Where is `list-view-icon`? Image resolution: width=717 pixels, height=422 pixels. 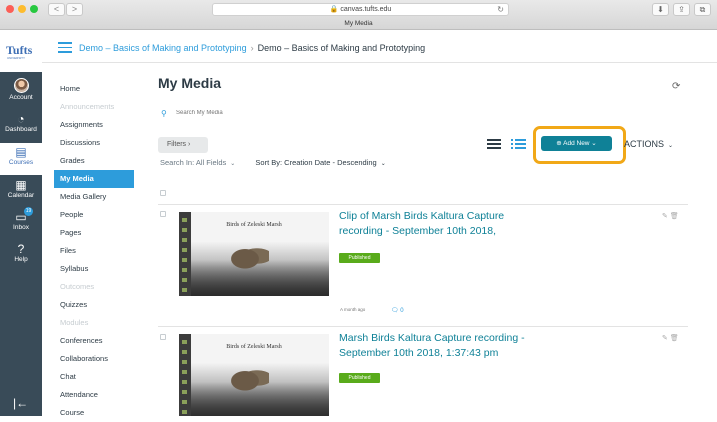
list-view-icon is located at coordinates (494, 144).